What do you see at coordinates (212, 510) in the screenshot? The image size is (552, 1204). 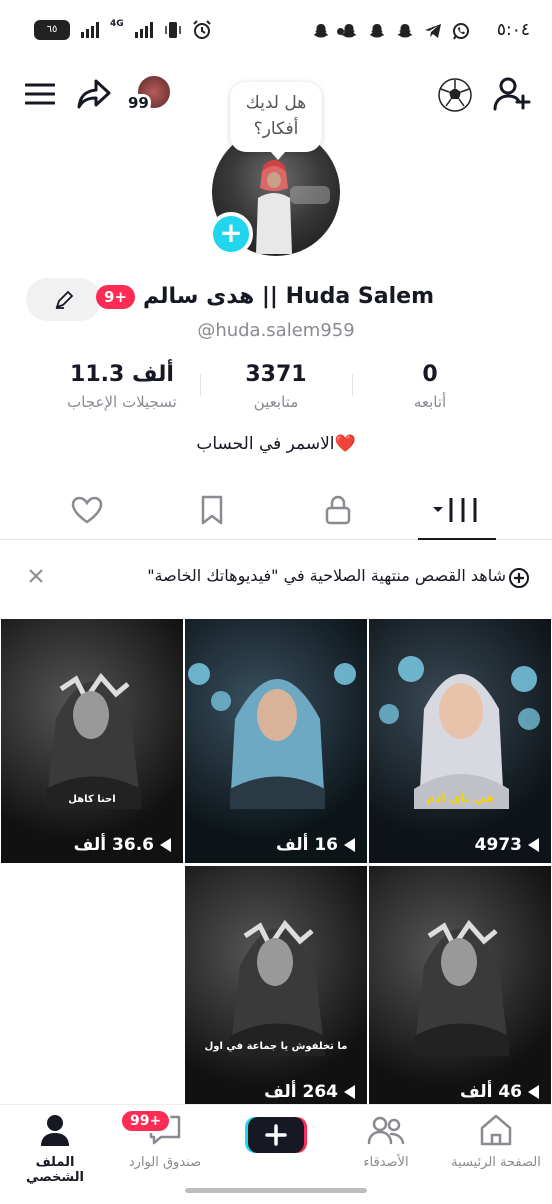 I see `tab-saved` at bounding box center [212, 510].